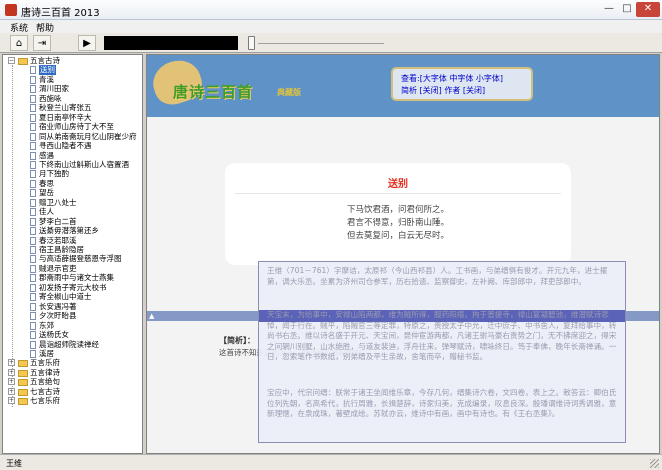  What do you see at coordinates (654, 463) in the screenshot?
I see `resize-grip-icon` at bounding box center [654, 463].